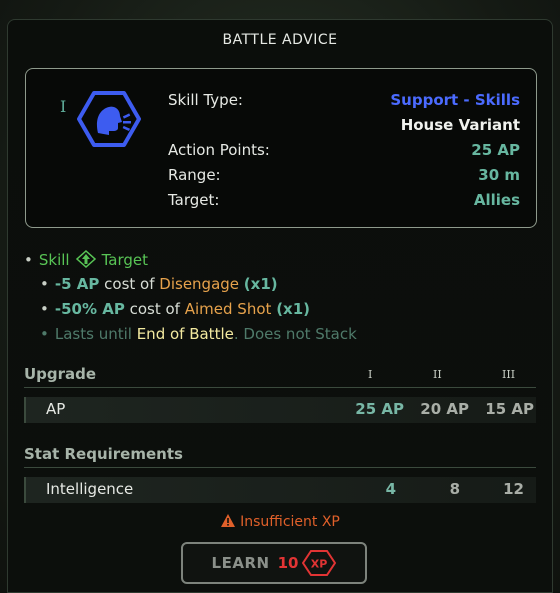 The height and width of the screenshot is (593, 560). I want to click on effect-lasts: Lasts until, so click(93, 334).